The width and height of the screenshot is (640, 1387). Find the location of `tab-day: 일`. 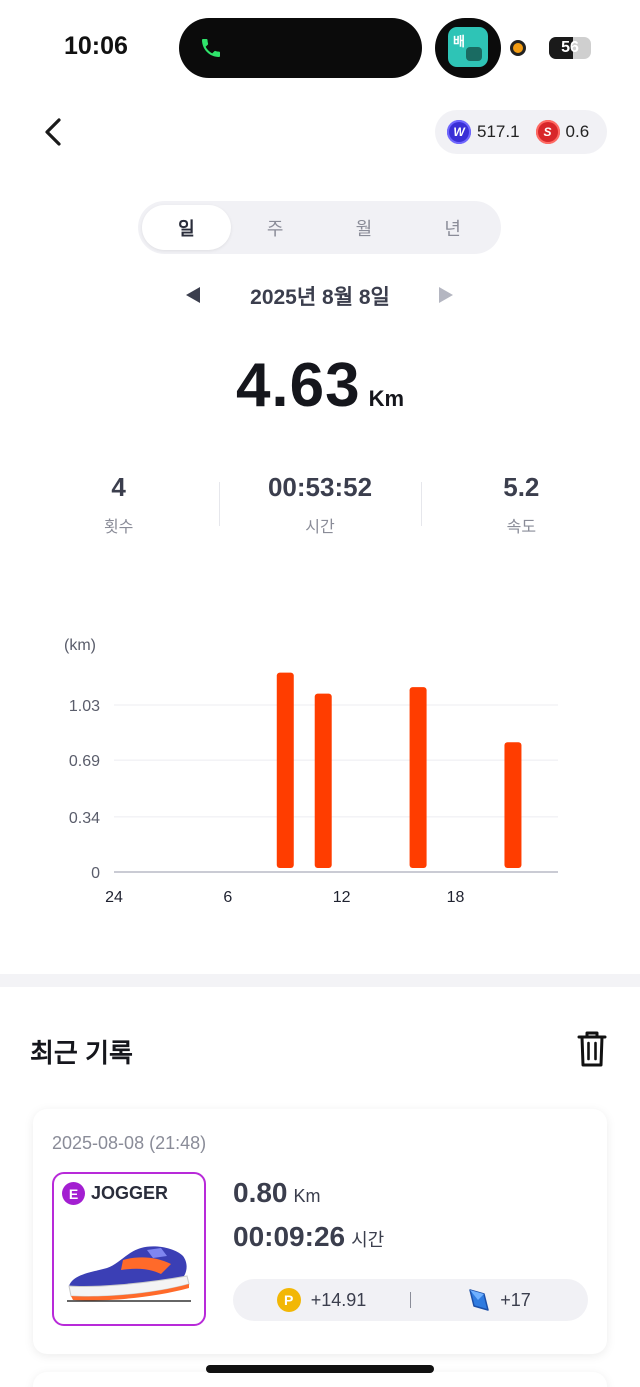

tab-day: 일 is located at coordinates (186, 227).